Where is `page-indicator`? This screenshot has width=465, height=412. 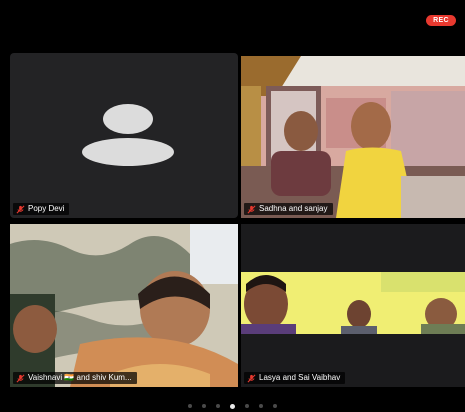 page-indicator is located at coordinates (232, 406).